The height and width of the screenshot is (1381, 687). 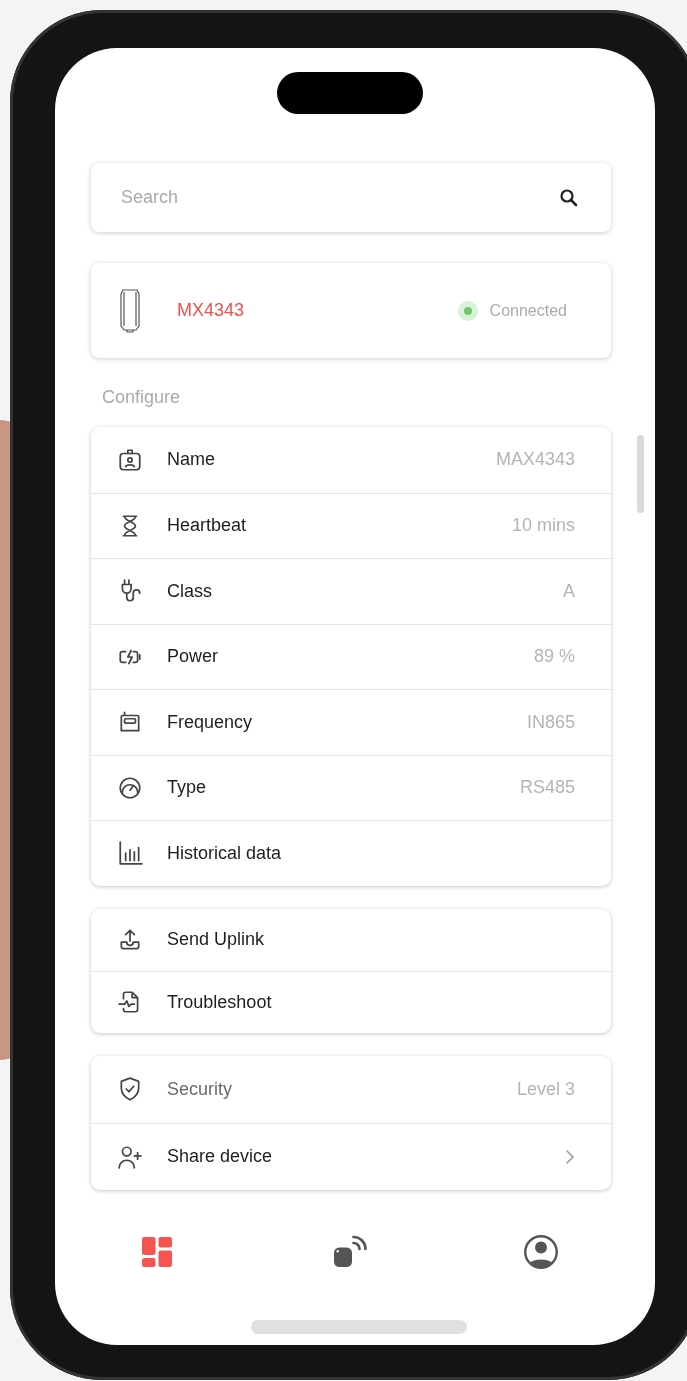 What do you see at coordinates (351, 853) in the screenshot?
I see `settings-row: Historical data` at bounding box center [351, 853].